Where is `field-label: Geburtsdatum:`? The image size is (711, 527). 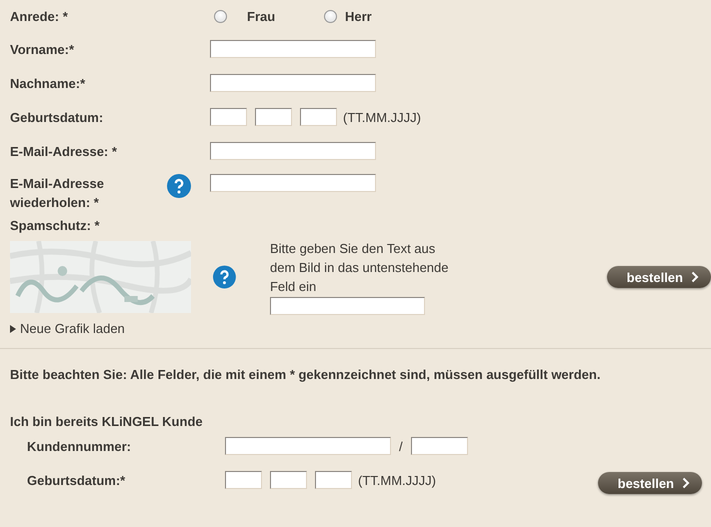 field-label: Geburtsdatum: is located at coordinates (57, 117).